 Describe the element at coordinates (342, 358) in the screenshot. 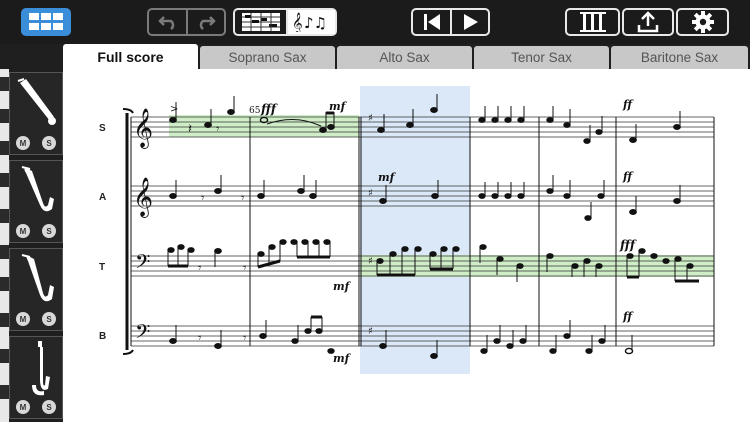

I see `dynamic-mf-4: mf` at that location.